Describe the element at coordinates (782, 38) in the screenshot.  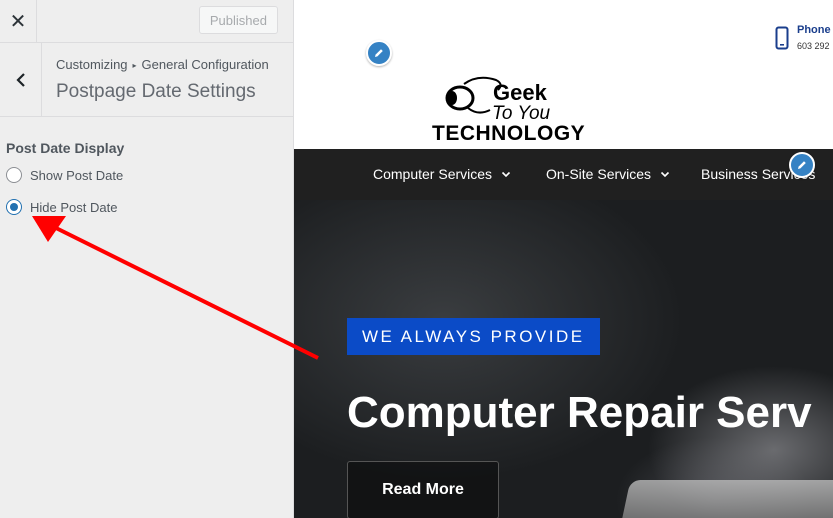
I see `mobile-phone-icon` at that location.